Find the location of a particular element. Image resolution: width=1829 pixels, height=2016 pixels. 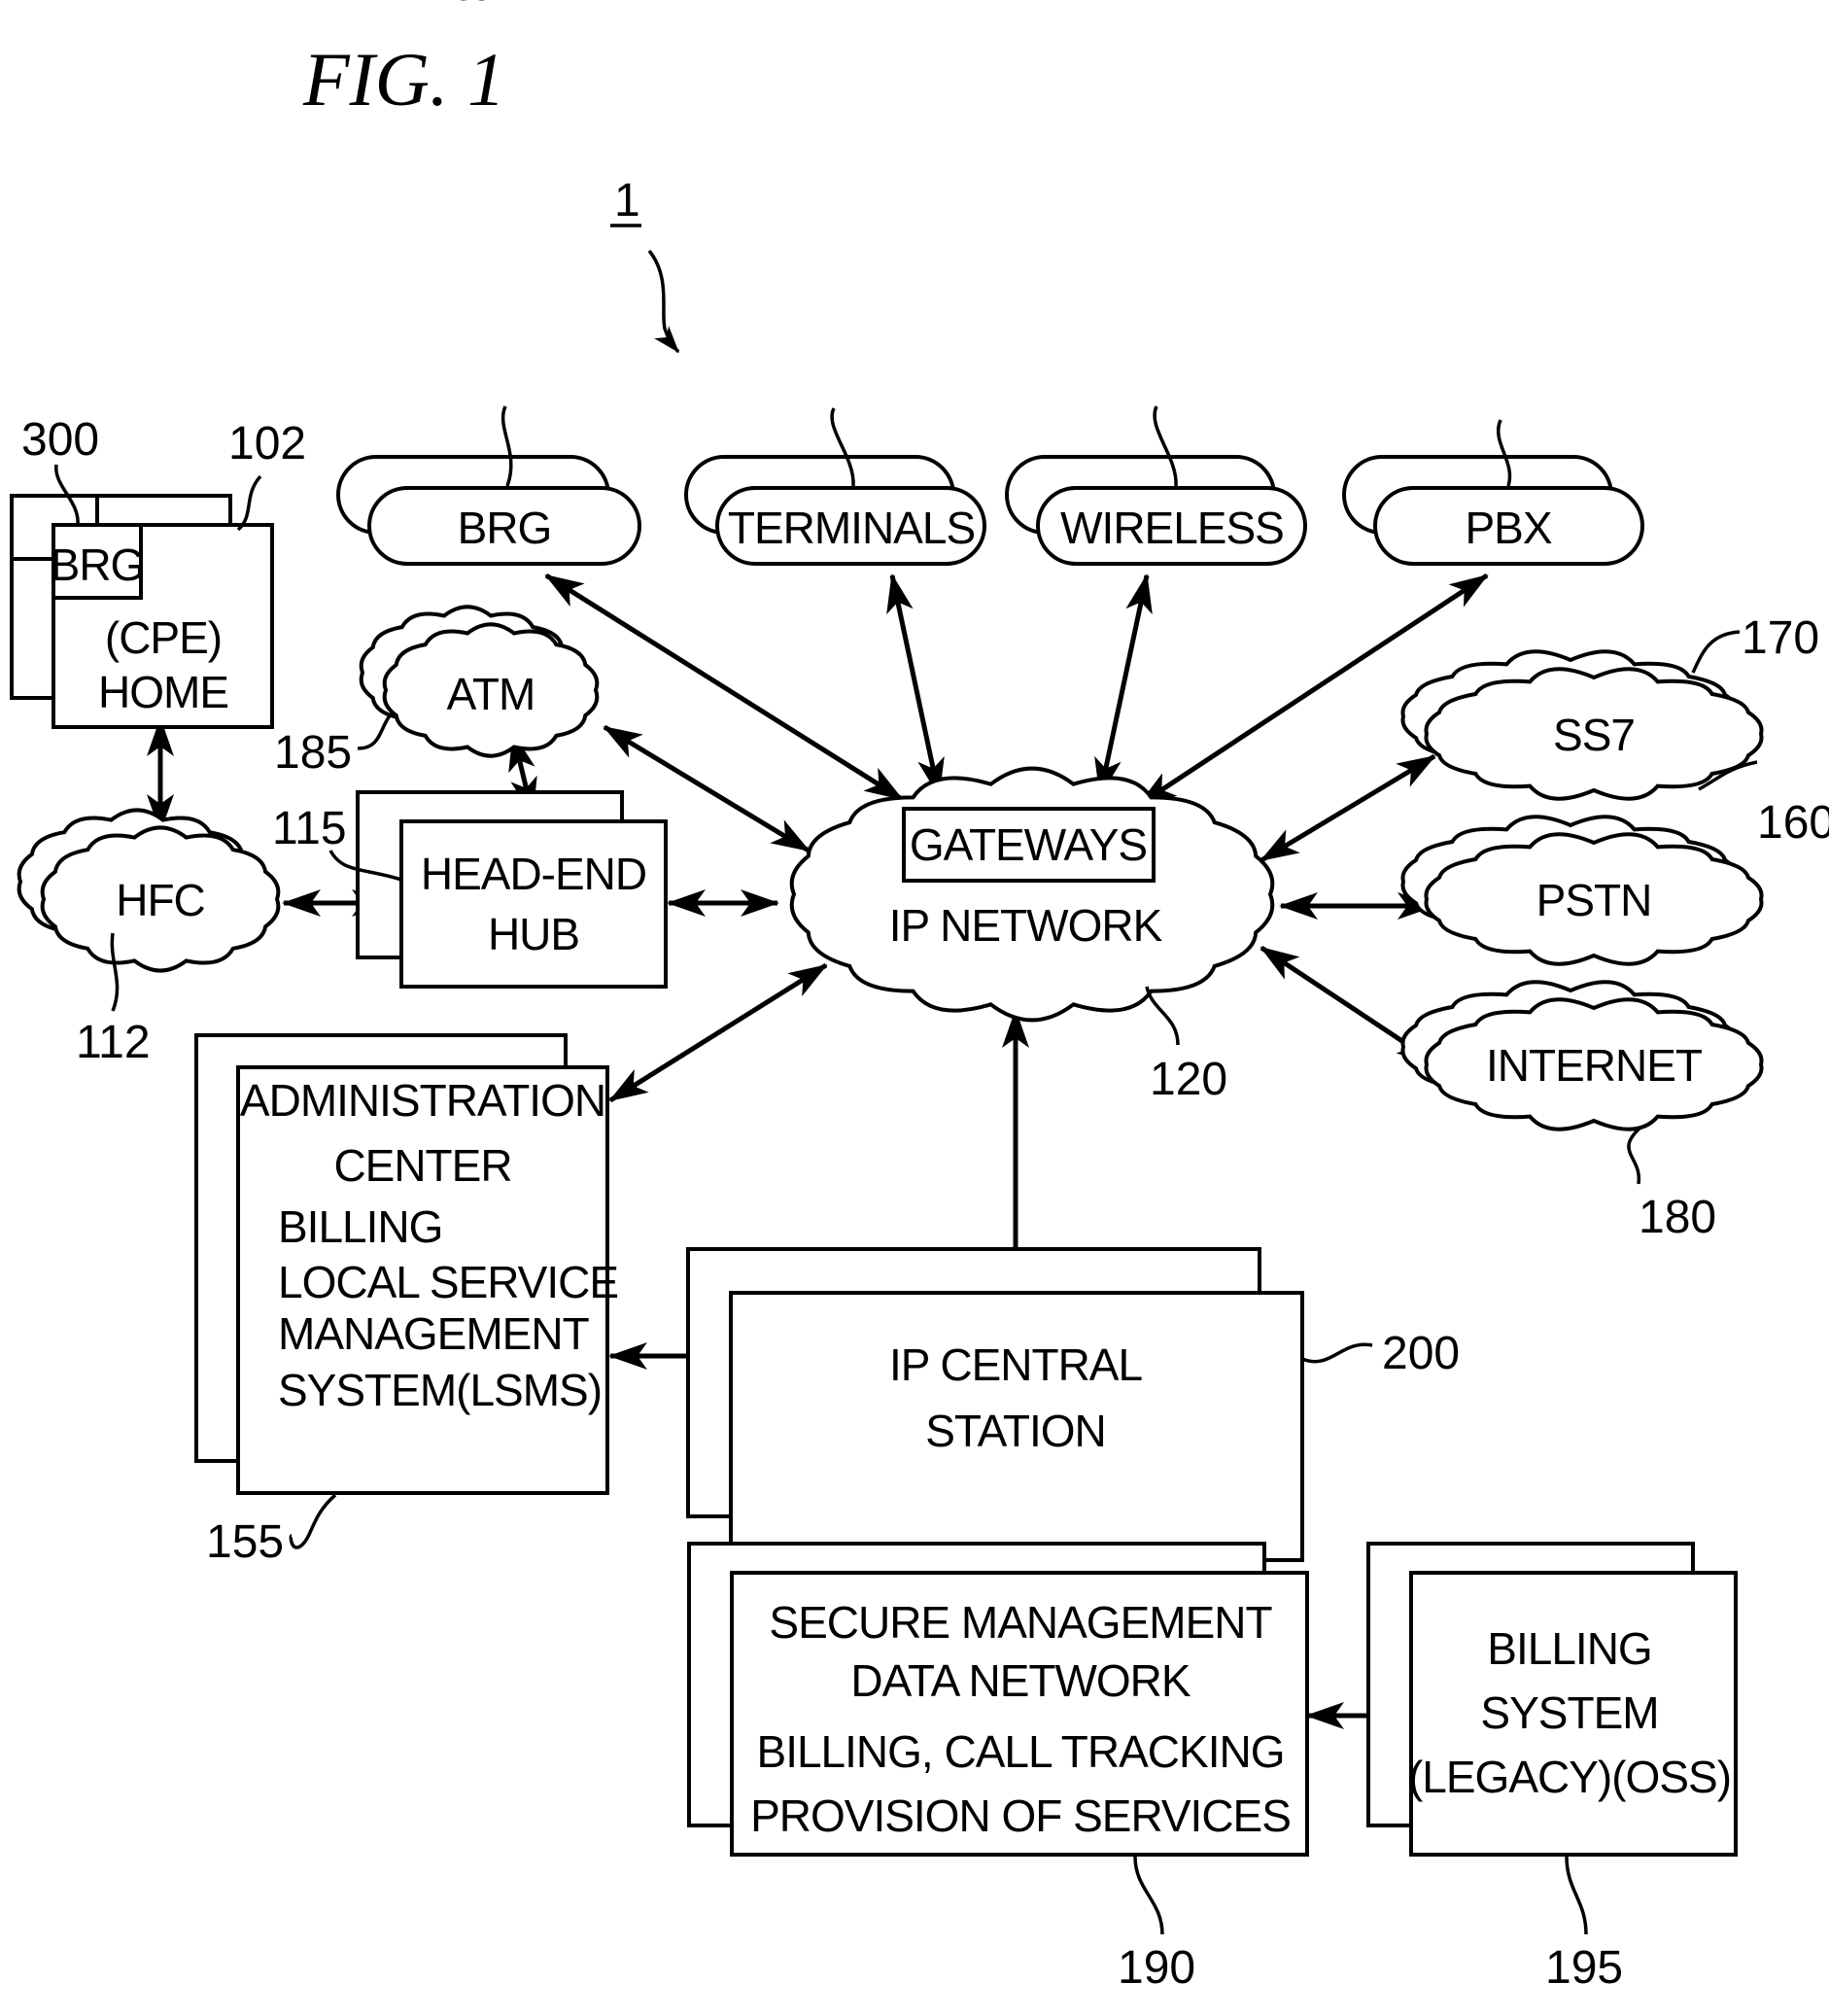

secure-mgmt-network-ref-number: 190 is located at coordinates (1156, 1968).